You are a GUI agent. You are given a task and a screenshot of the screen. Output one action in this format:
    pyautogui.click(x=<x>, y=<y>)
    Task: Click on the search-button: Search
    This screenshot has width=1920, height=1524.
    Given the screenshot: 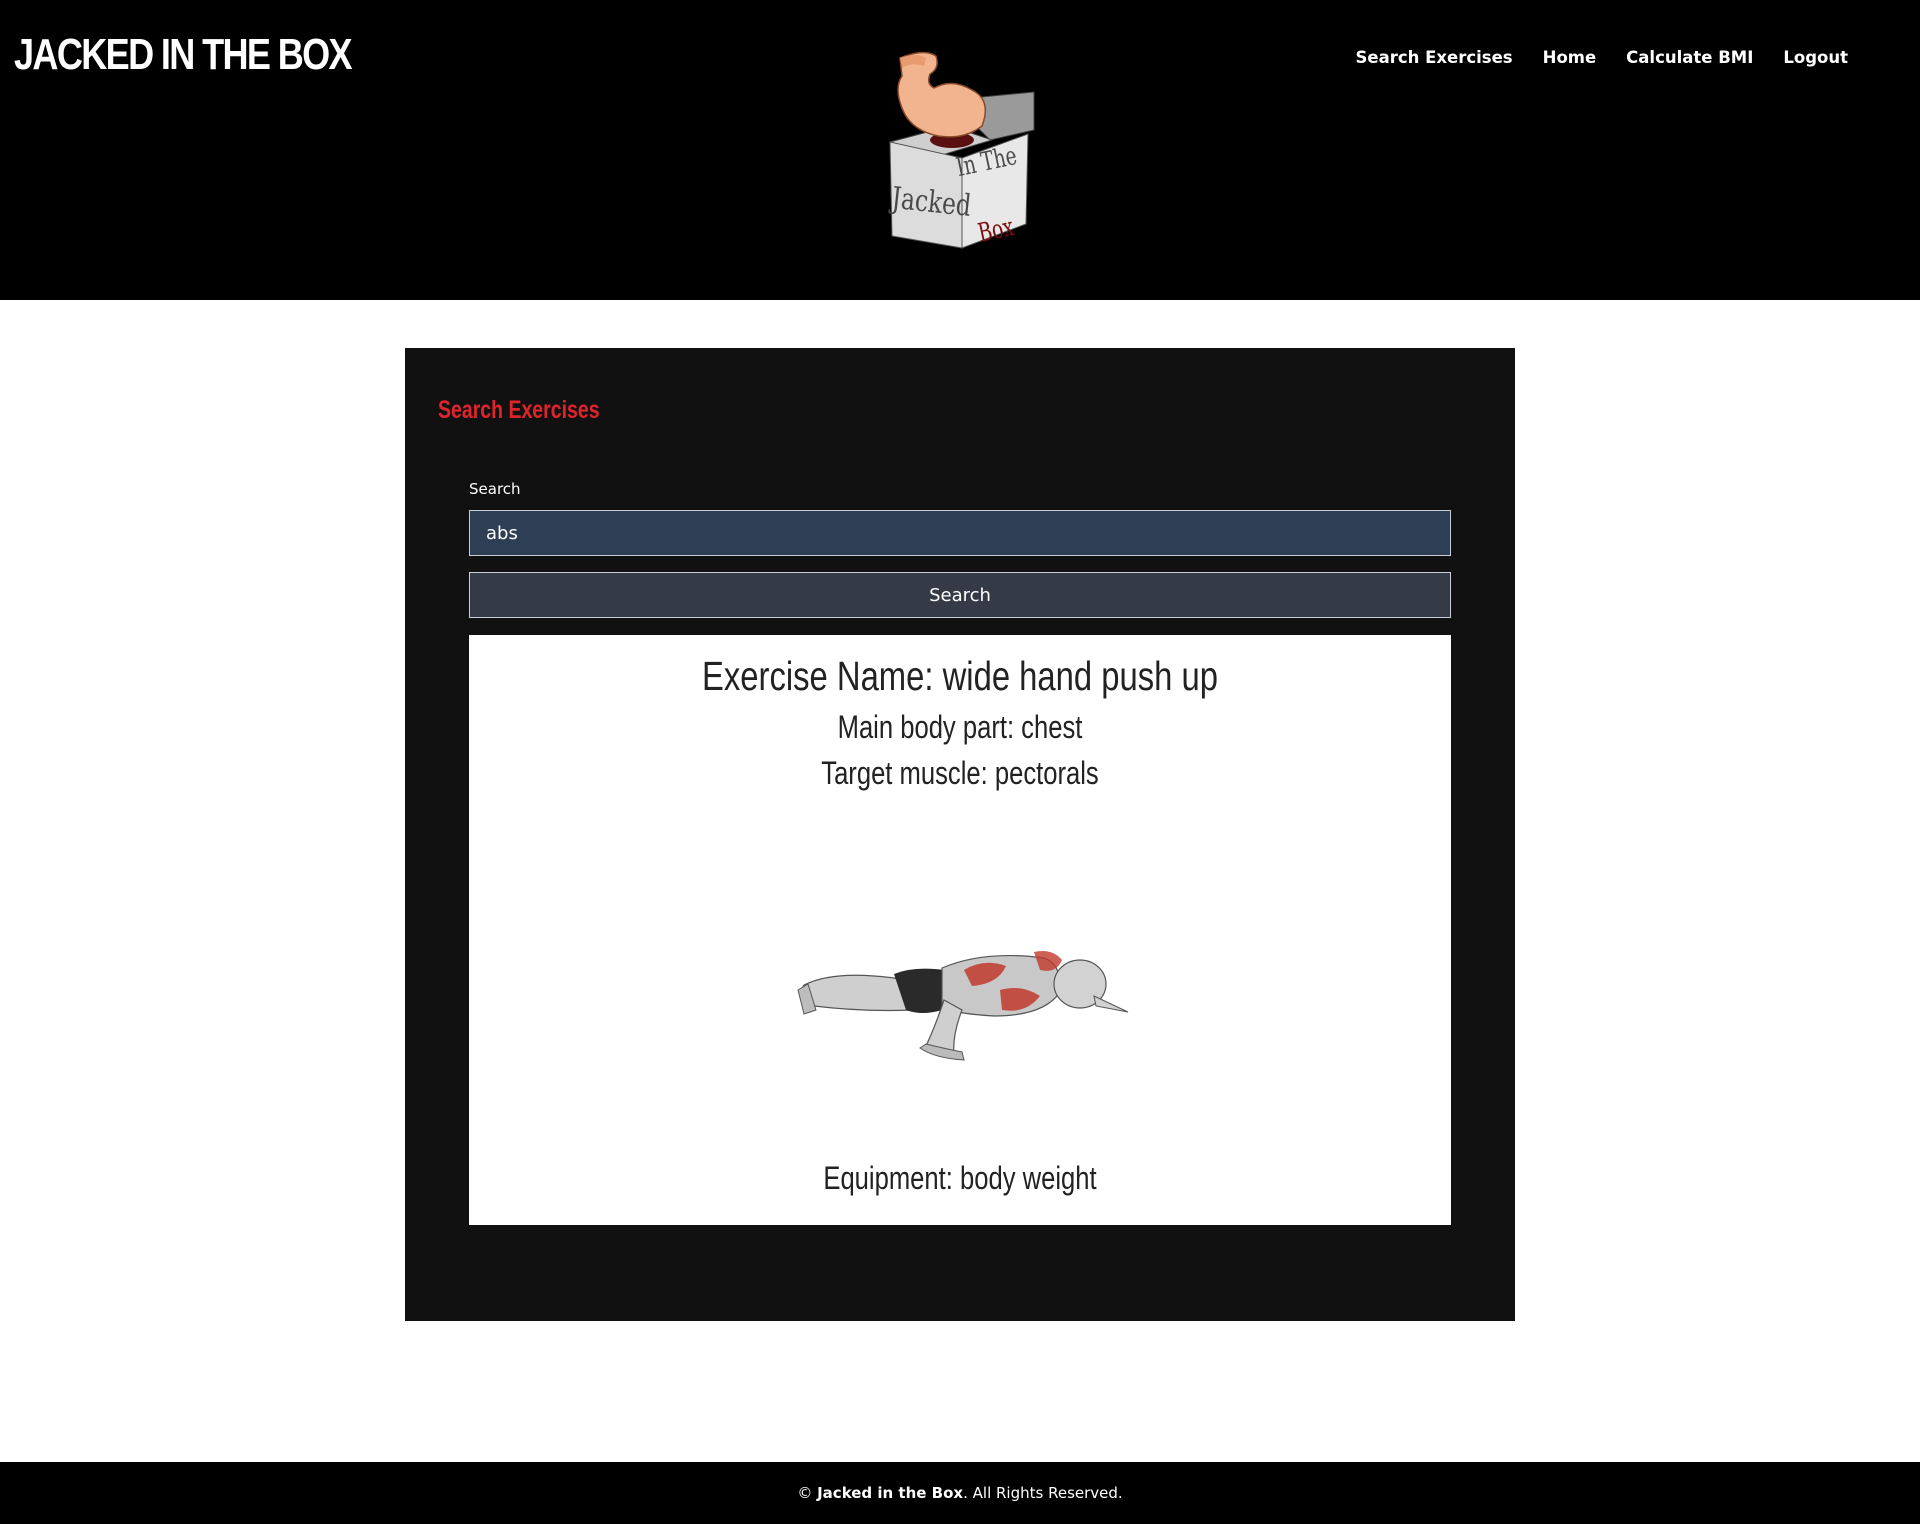 What is the action you would take?
    pyautogui.click(x=960, y=595)
    